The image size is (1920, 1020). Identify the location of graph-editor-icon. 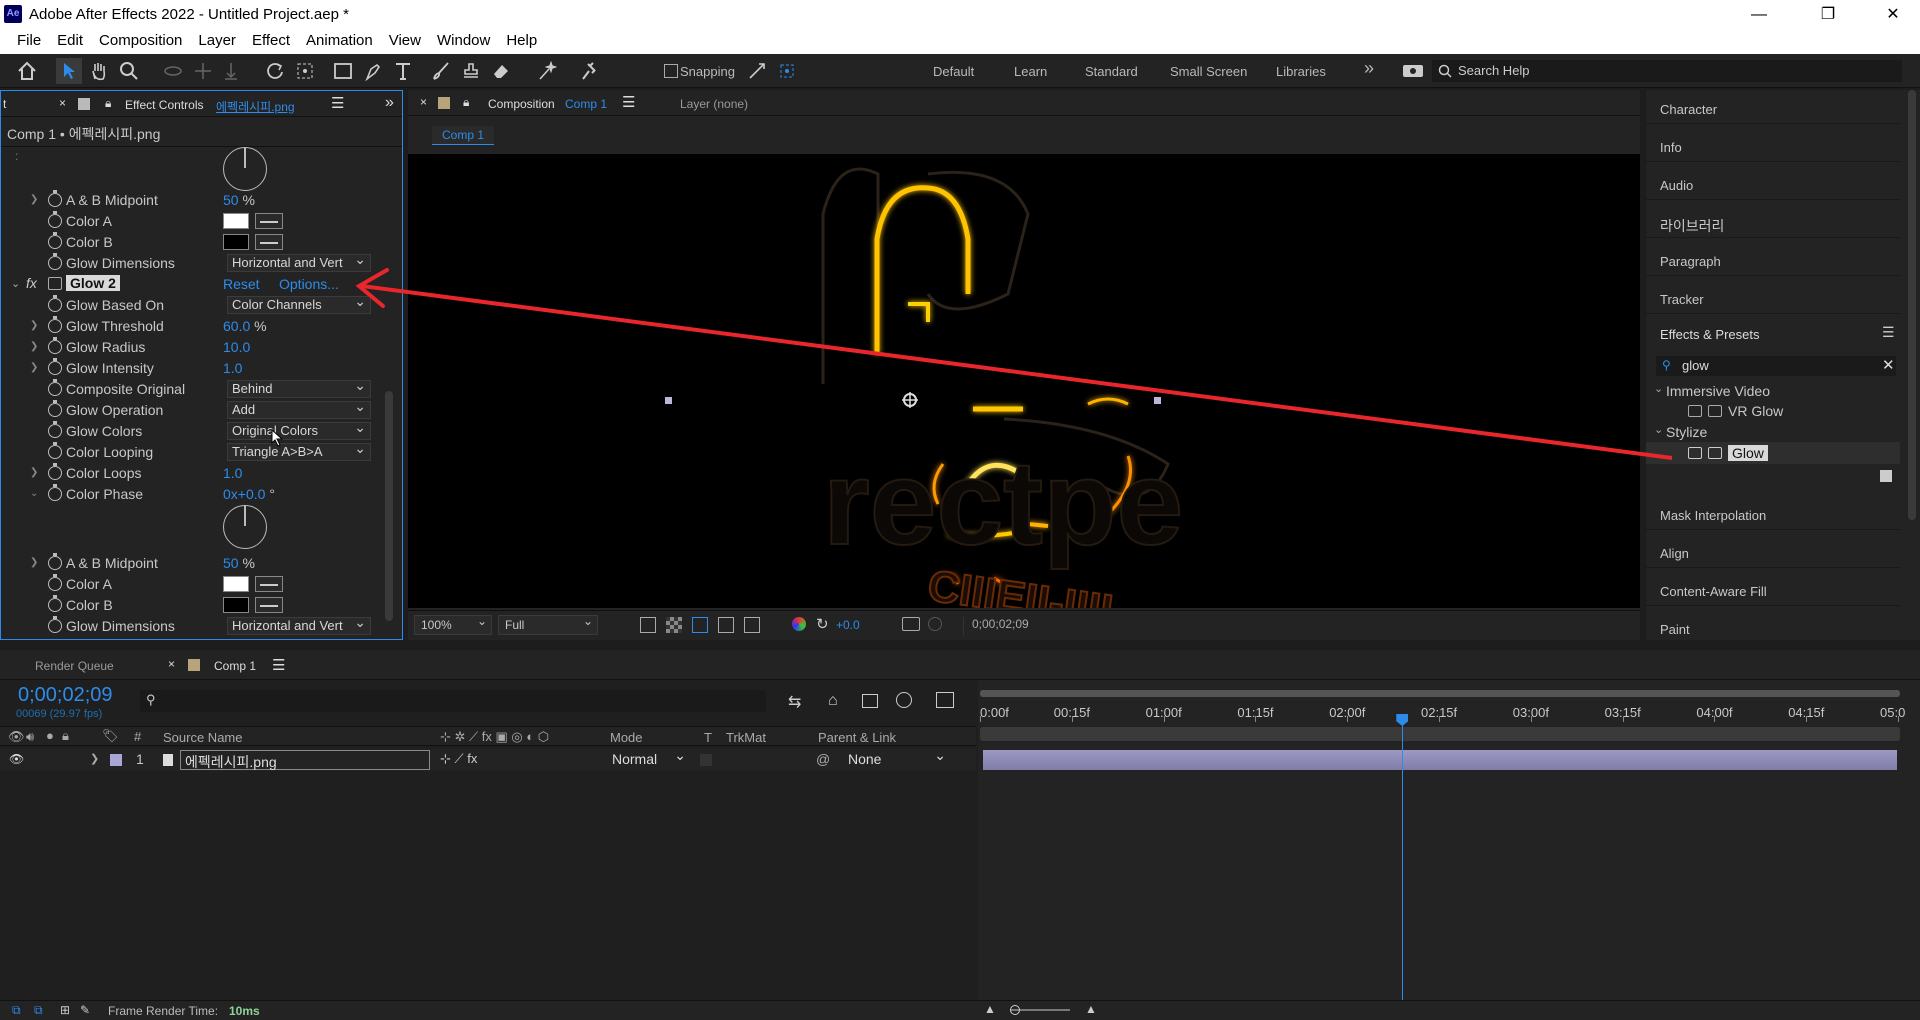
(945, 700).